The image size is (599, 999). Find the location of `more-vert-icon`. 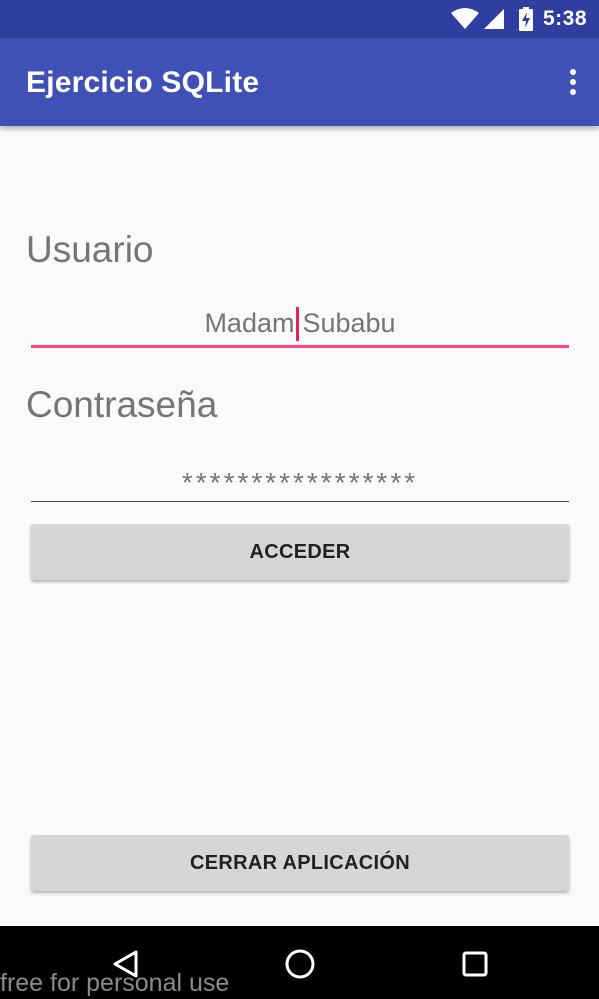

more-vert-icon is located at coordinates (573, 82).